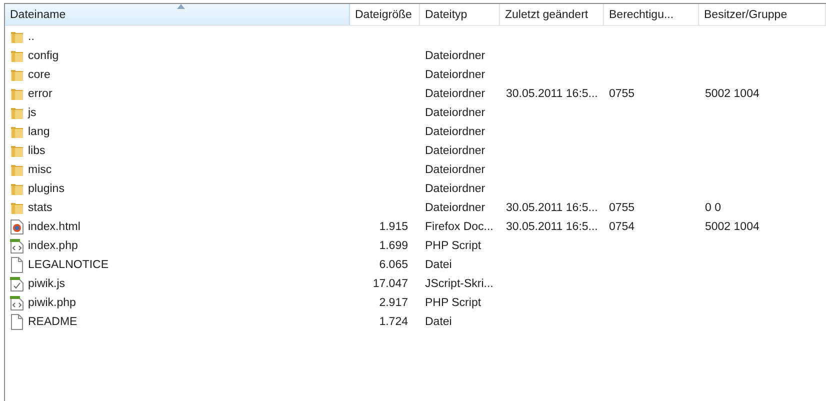 This screenshot has width=826, height=401. I want to click on file-name: index.html, so click(54, 226).